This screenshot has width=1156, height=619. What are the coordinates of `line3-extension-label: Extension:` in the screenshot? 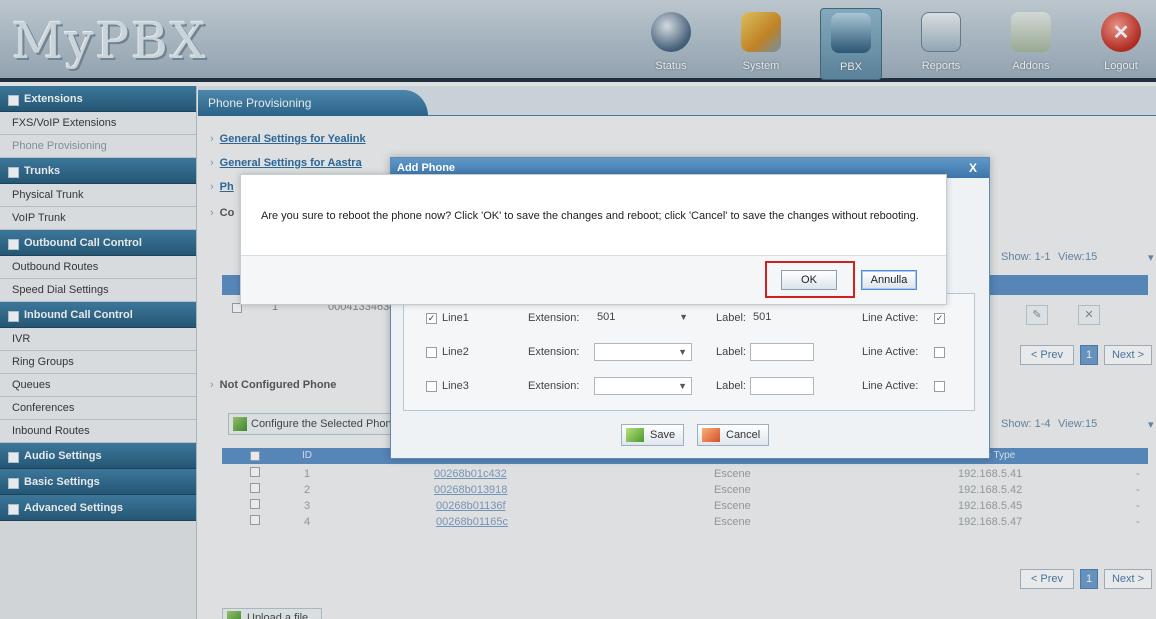 It's located at (554, 386).